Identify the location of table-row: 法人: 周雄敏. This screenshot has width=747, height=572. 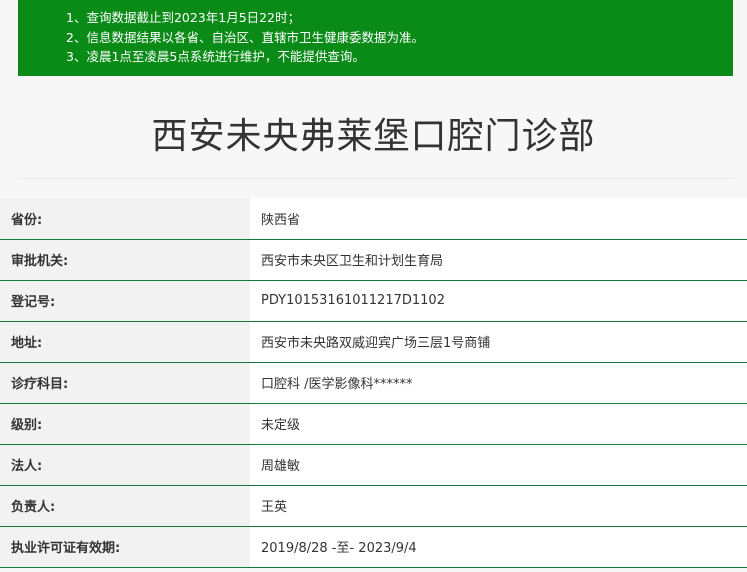
(373, 465).